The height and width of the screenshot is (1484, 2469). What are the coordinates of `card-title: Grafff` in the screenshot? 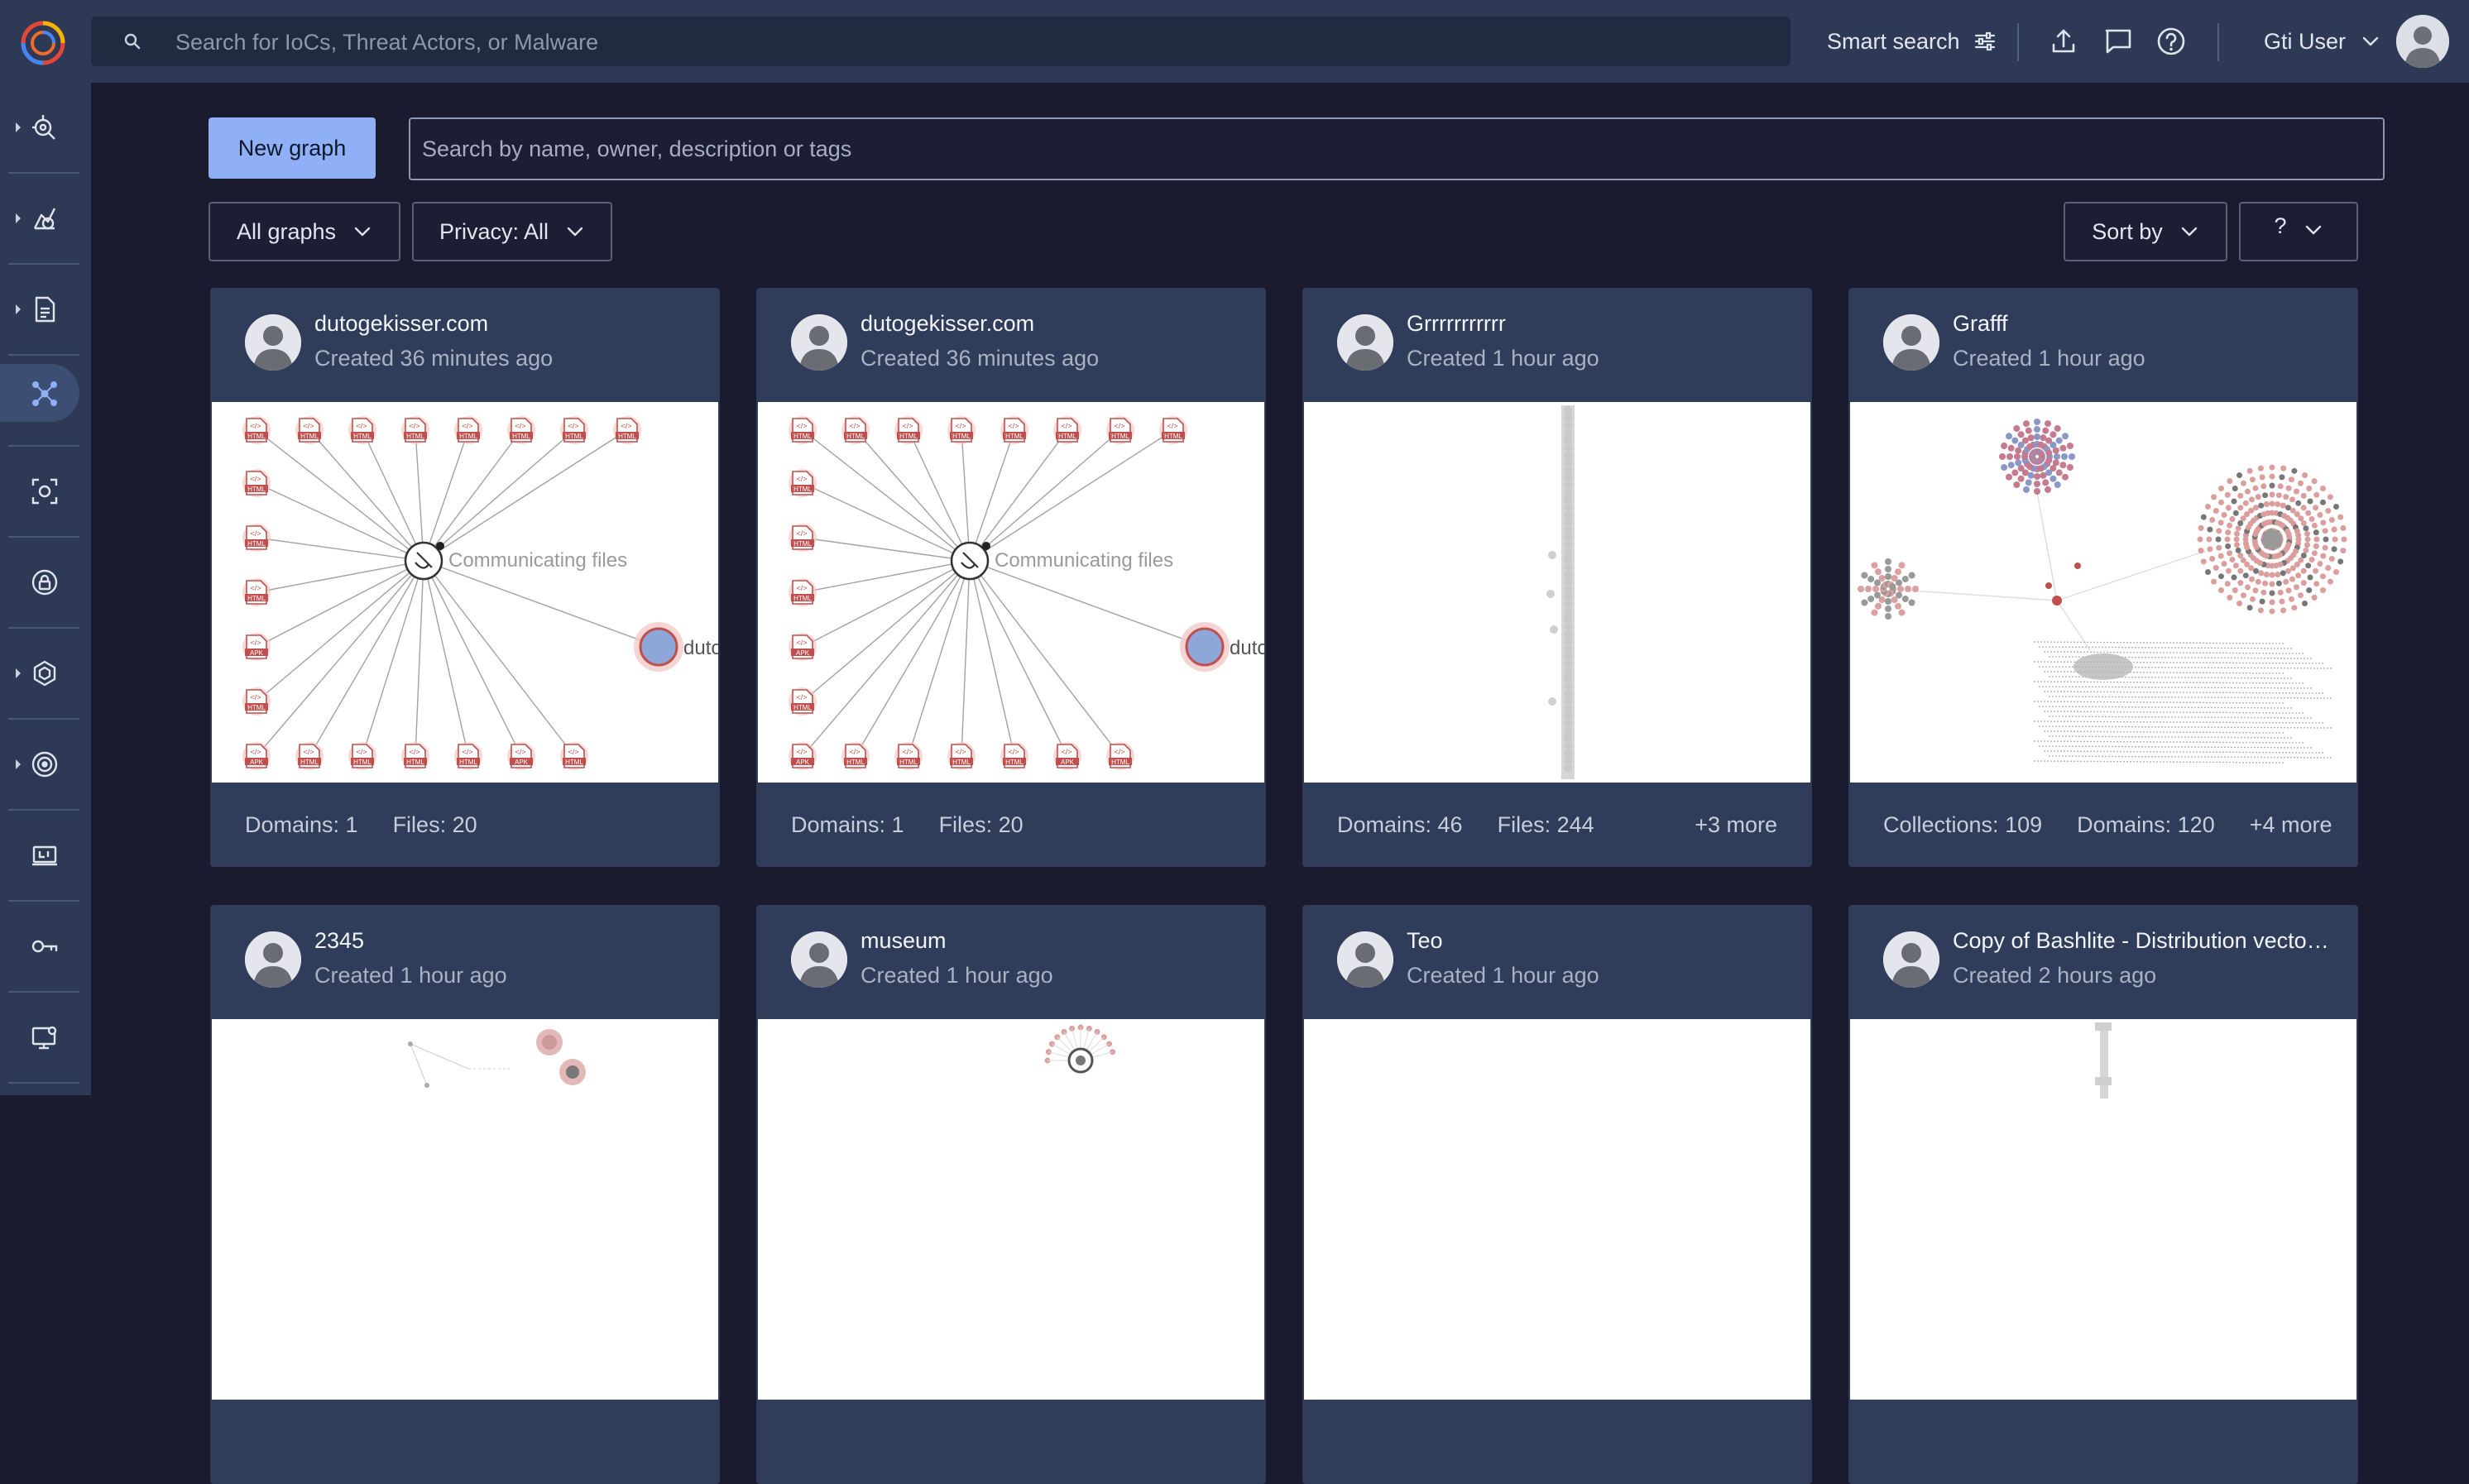 It's located at (2147, 324).